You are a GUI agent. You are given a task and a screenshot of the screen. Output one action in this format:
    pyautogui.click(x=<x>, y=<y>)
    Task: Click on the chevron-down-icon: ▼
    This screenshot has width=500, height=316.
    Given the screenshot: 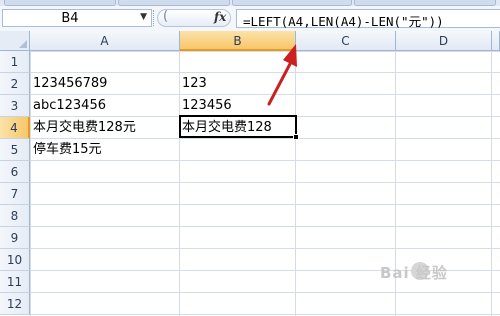 What is the action you would take?
    pyautogui.click(x=143, y=17)
    